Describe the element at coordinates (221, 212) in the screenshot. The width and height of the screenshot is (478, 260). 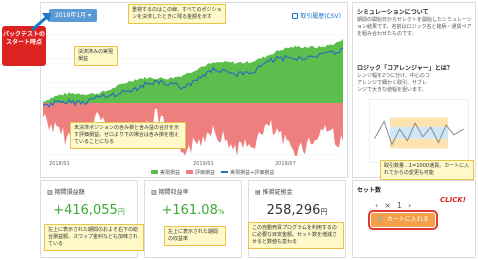
I see `stat-unit: %` at that location.